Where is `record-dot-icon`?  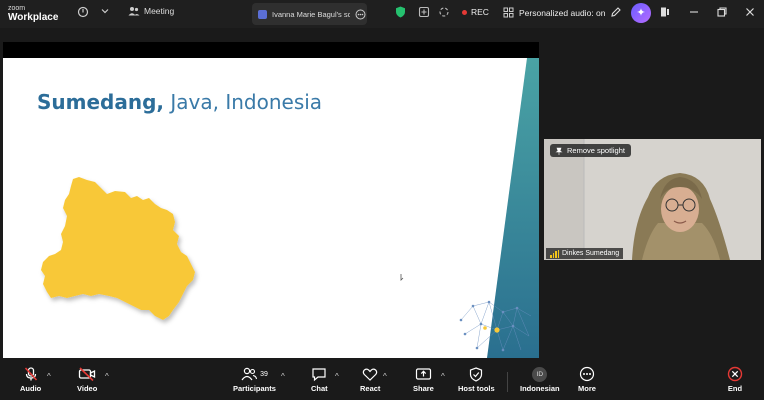
record-dot-icon is located at coordinates (464, 12).